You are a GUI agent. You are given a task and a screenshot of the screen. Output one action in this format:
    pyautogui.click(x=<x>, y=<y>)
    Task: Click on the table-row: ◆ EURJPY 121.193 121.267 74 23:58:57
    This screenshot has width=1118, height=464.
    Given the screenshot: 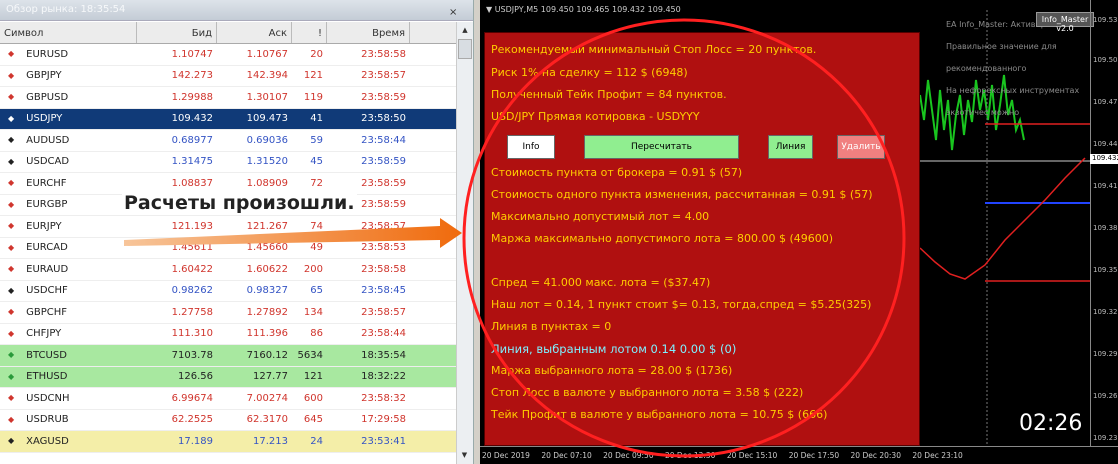 What is the action you would take?
    pyautogui.click(x=228, y=227)
    